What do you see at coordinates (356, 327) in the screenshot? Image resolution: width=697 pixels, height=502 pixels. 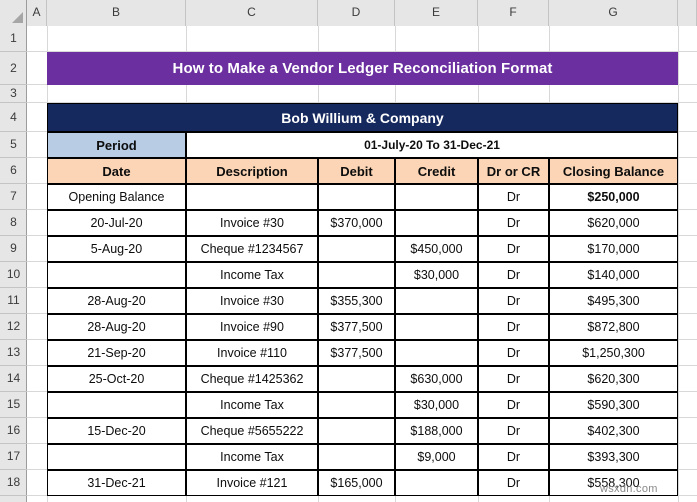 I see `cell-debit-row-6: $377,500` at bounding box center [356, 327].